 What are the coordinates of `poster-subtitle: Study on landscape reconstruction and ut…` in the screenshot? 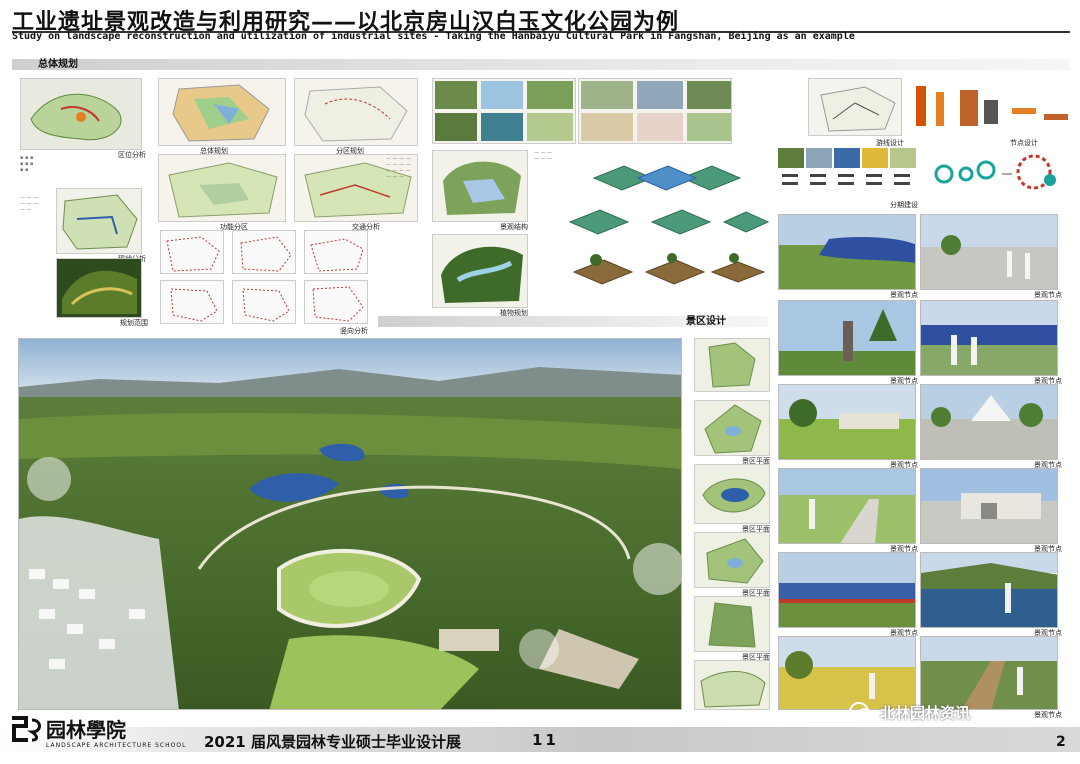 It's located at (433, 36).